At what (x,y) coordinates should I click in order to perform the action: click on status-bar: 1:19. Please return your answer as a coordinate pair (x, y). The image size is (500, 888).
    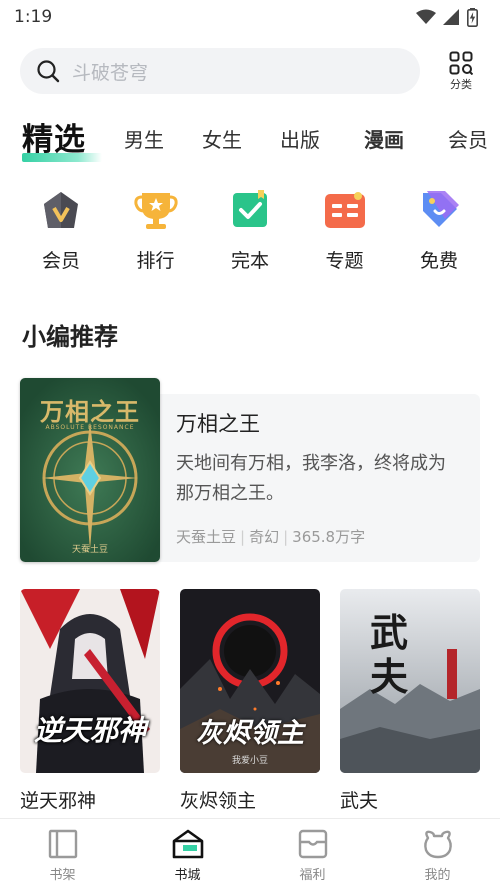
    Looking at the image, I should click on (250, 17).